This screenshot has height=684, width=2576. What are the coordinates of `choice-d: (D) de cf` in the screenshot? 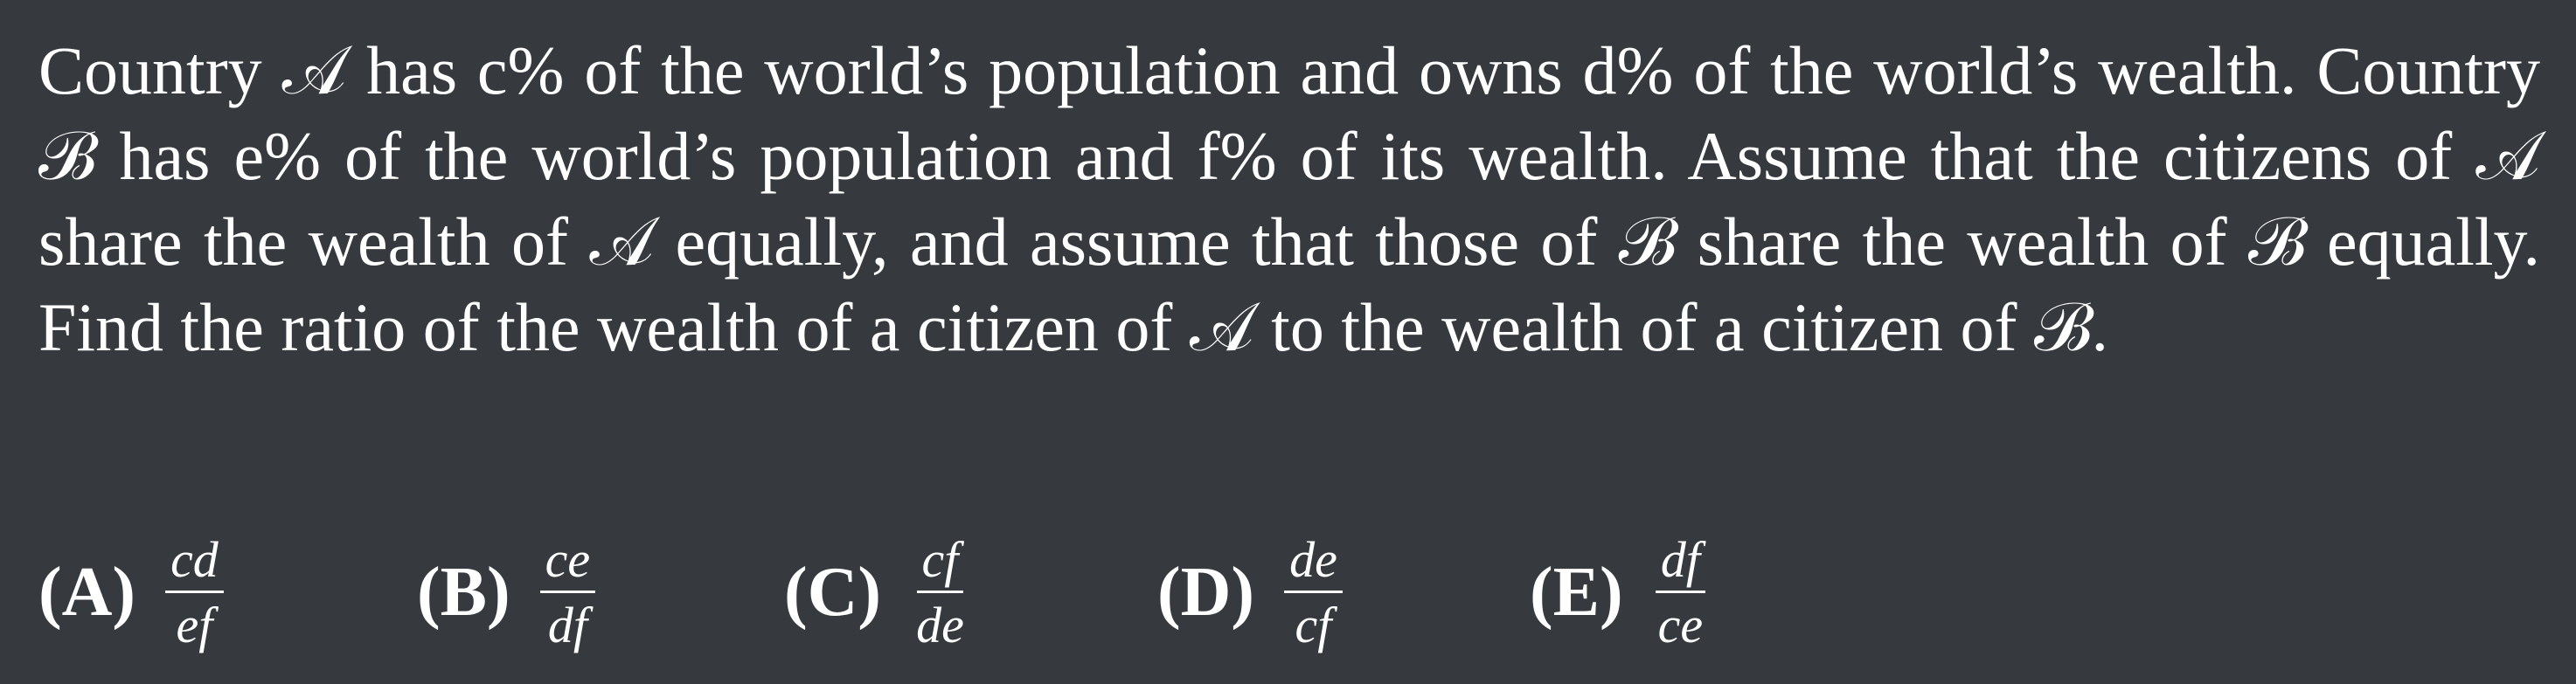 It's located at (1250, 592).